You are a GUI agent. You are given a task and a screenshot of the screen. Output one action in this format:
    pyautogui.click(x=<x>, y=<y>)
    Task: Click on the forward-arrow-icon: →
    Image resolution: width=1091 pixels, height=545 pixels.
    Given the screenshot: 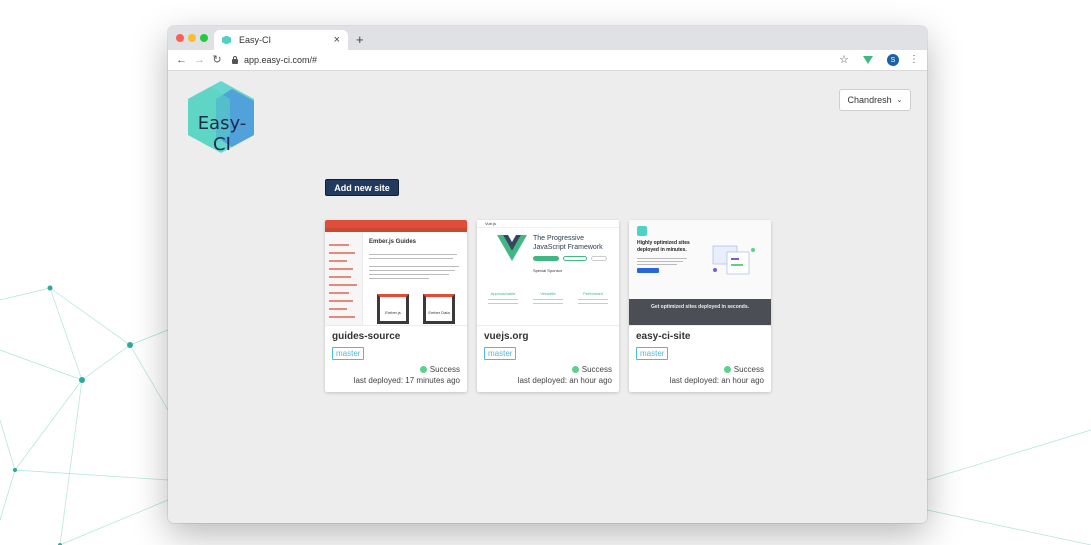 What is the action you would take?
    pyautogui.click(x=199, y=60)
    